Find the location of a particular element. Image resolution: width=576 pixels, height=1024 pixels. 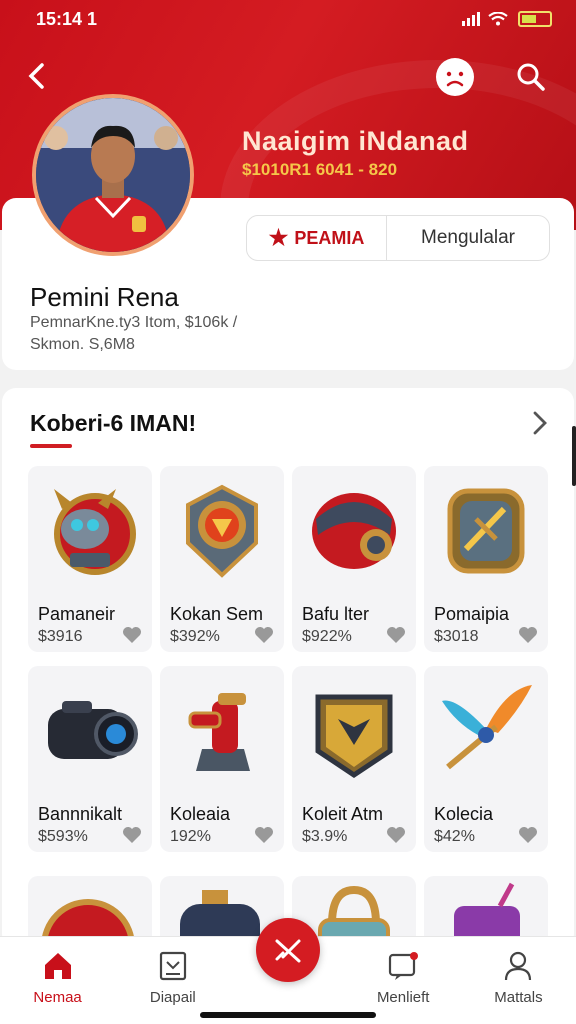

item-price: $3916 is located at coordinates (60, 636).